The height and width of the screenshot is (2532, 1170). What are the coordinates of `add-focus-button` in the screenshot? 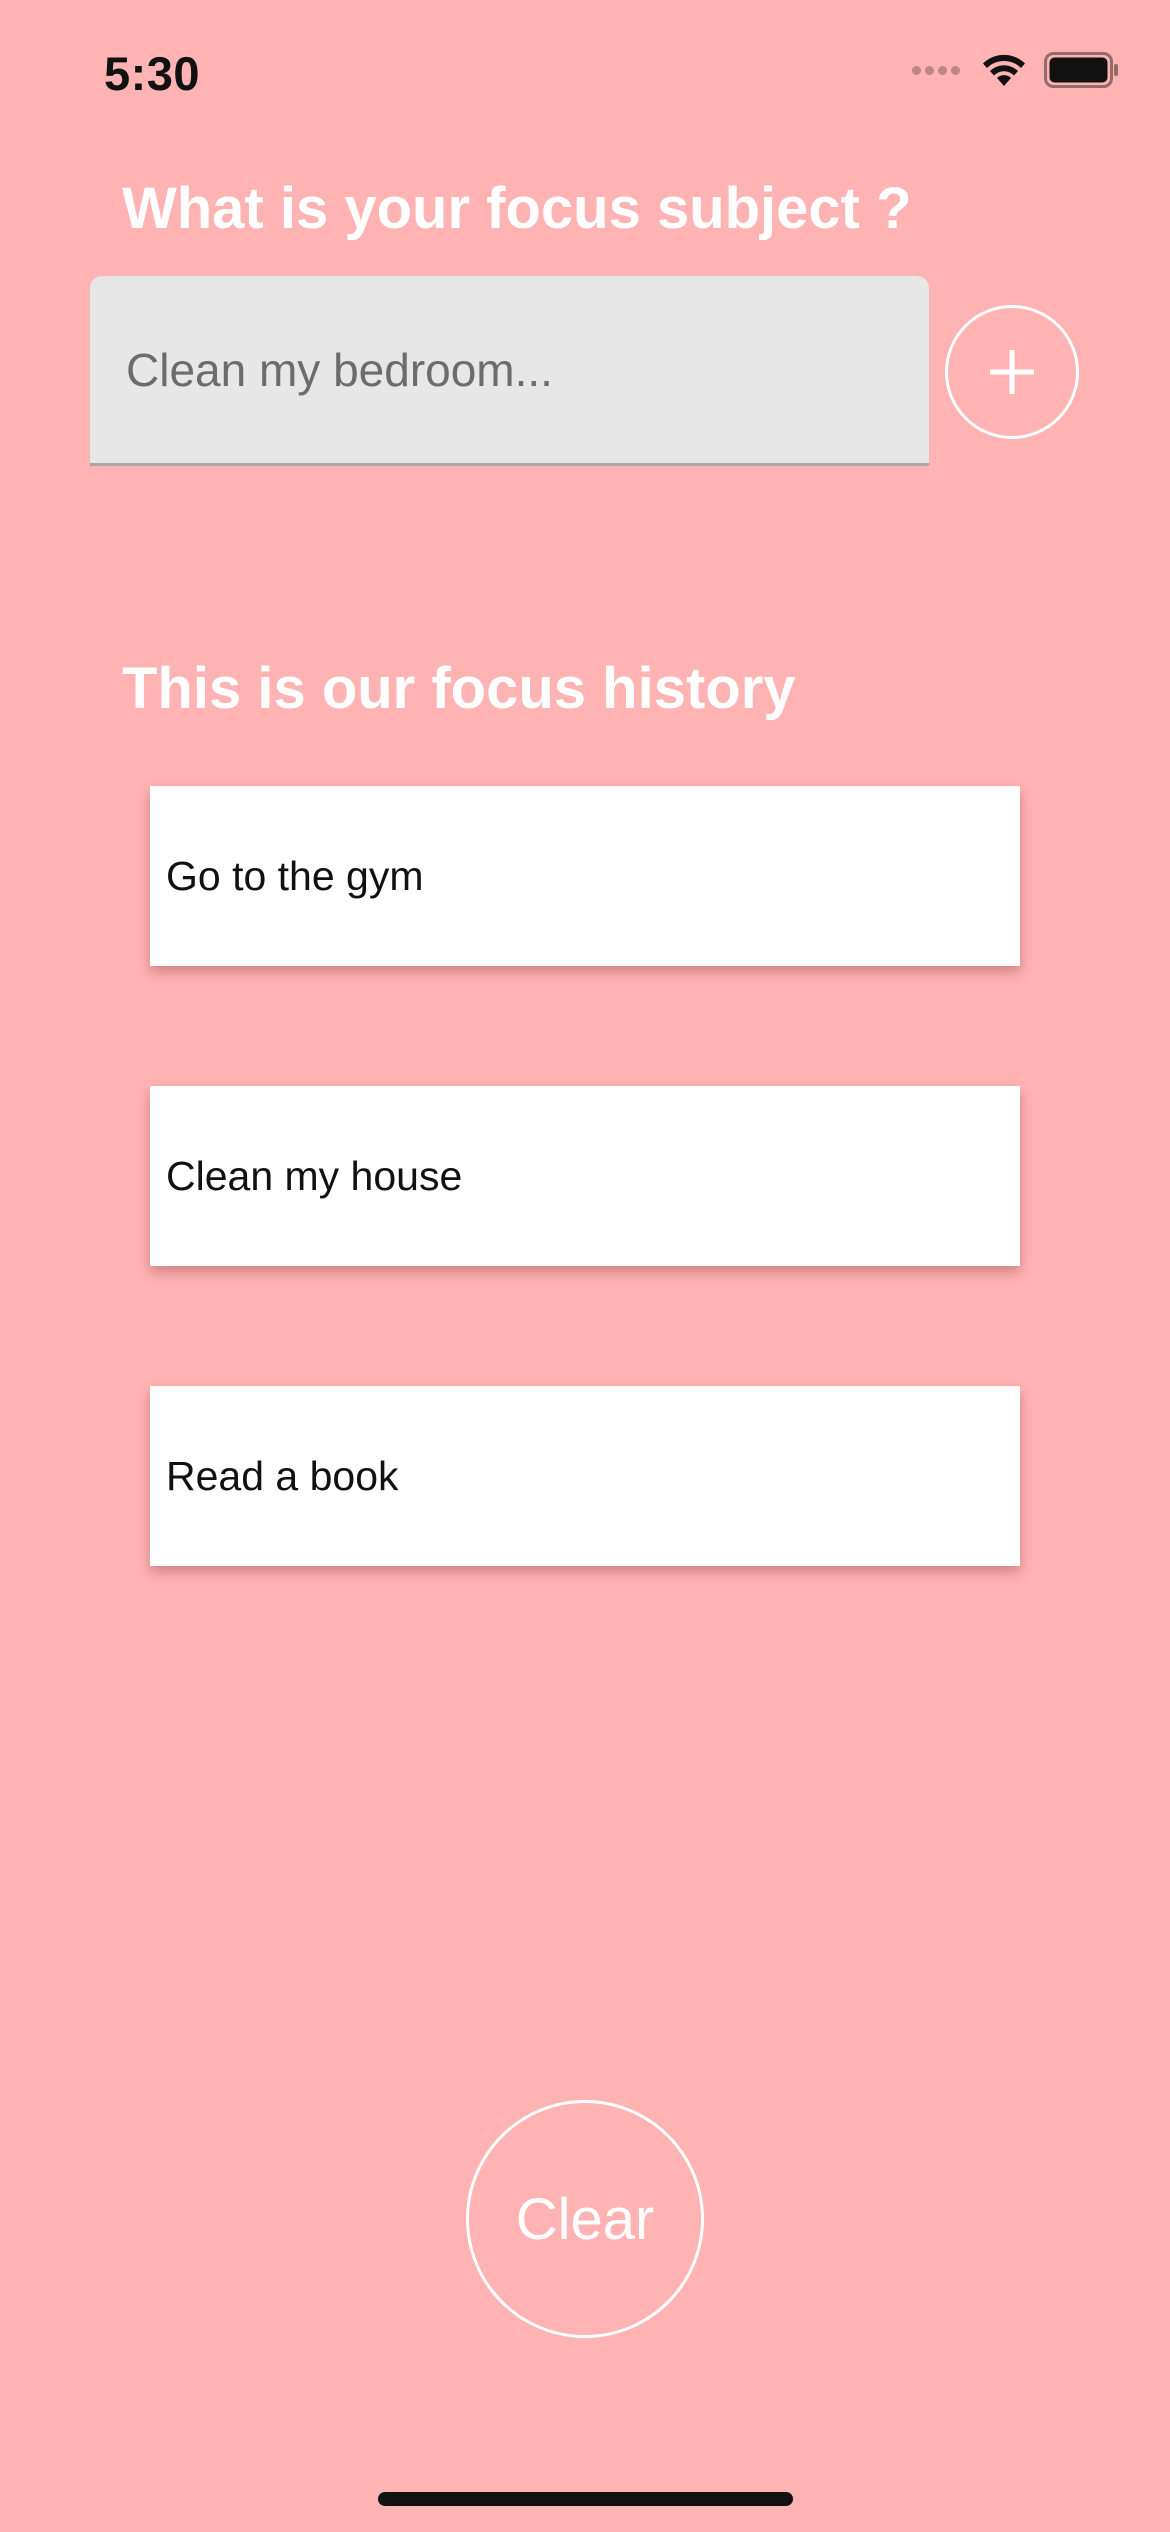 It's located at (1012, 372).